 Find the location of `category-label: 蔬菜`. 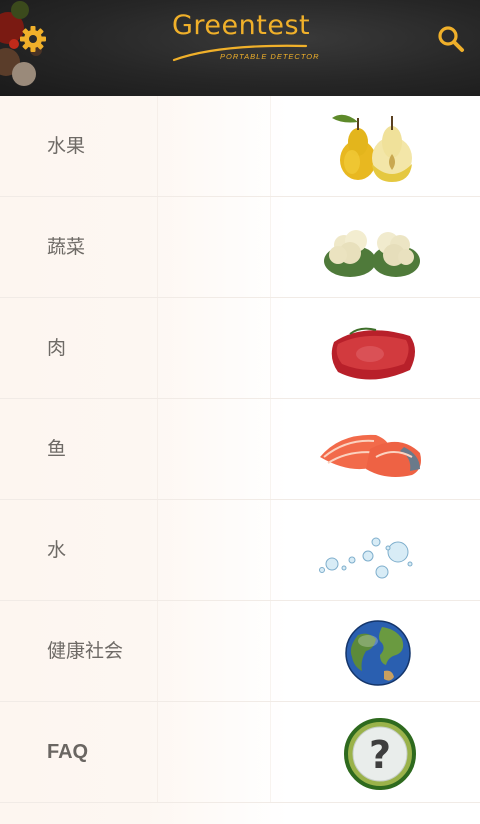

category-label: 蔬菜 is located at coordinates (66, 247).